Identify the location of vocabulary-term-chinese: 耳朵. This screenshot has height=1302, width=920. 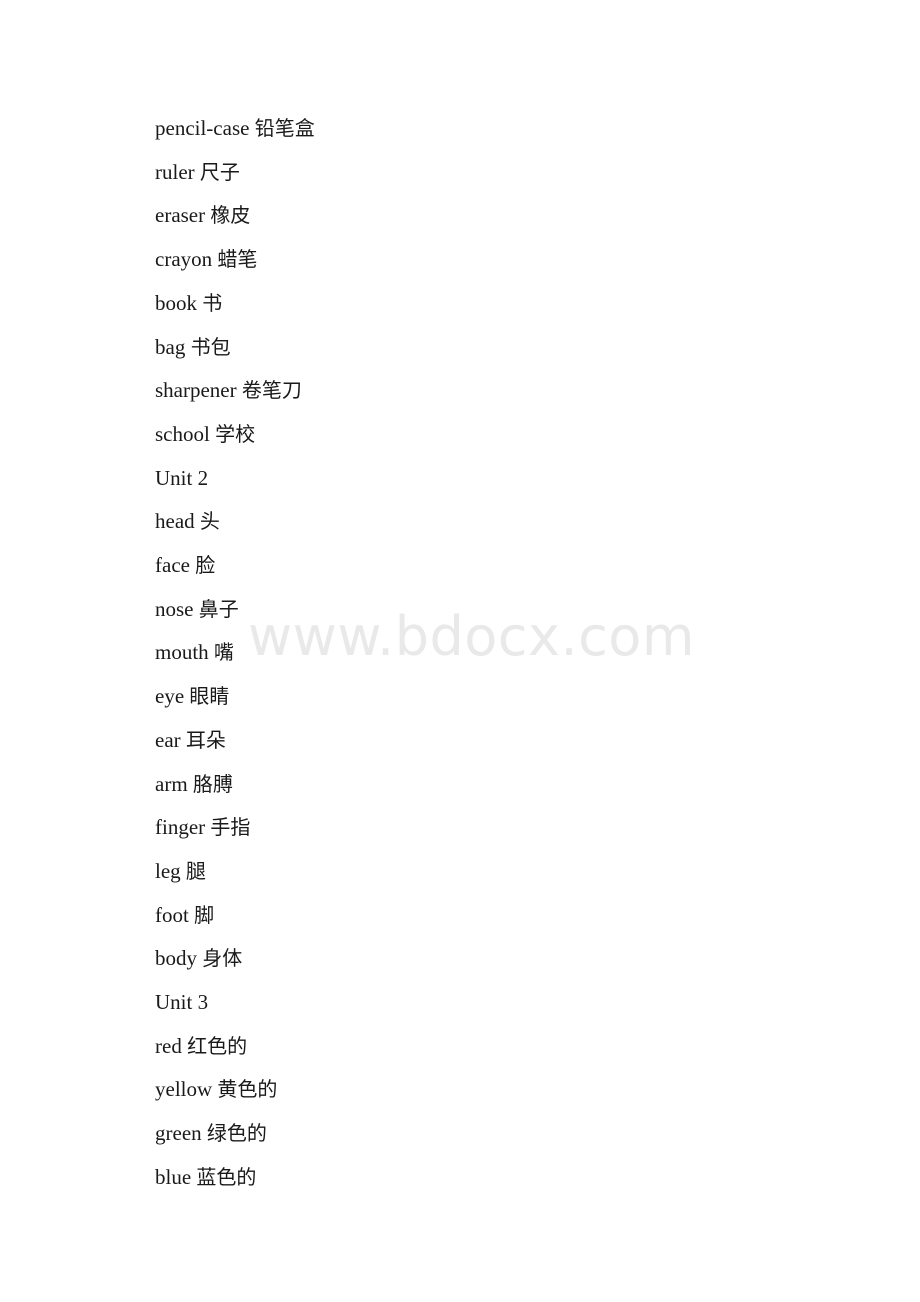
(205, 739).